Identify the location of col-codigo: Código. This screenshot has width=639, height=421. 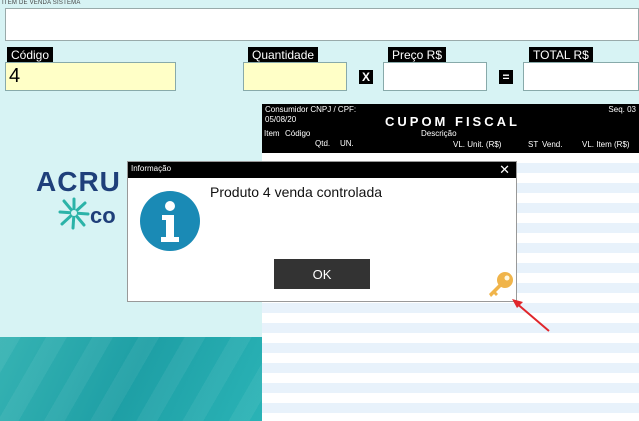
(298, 133).